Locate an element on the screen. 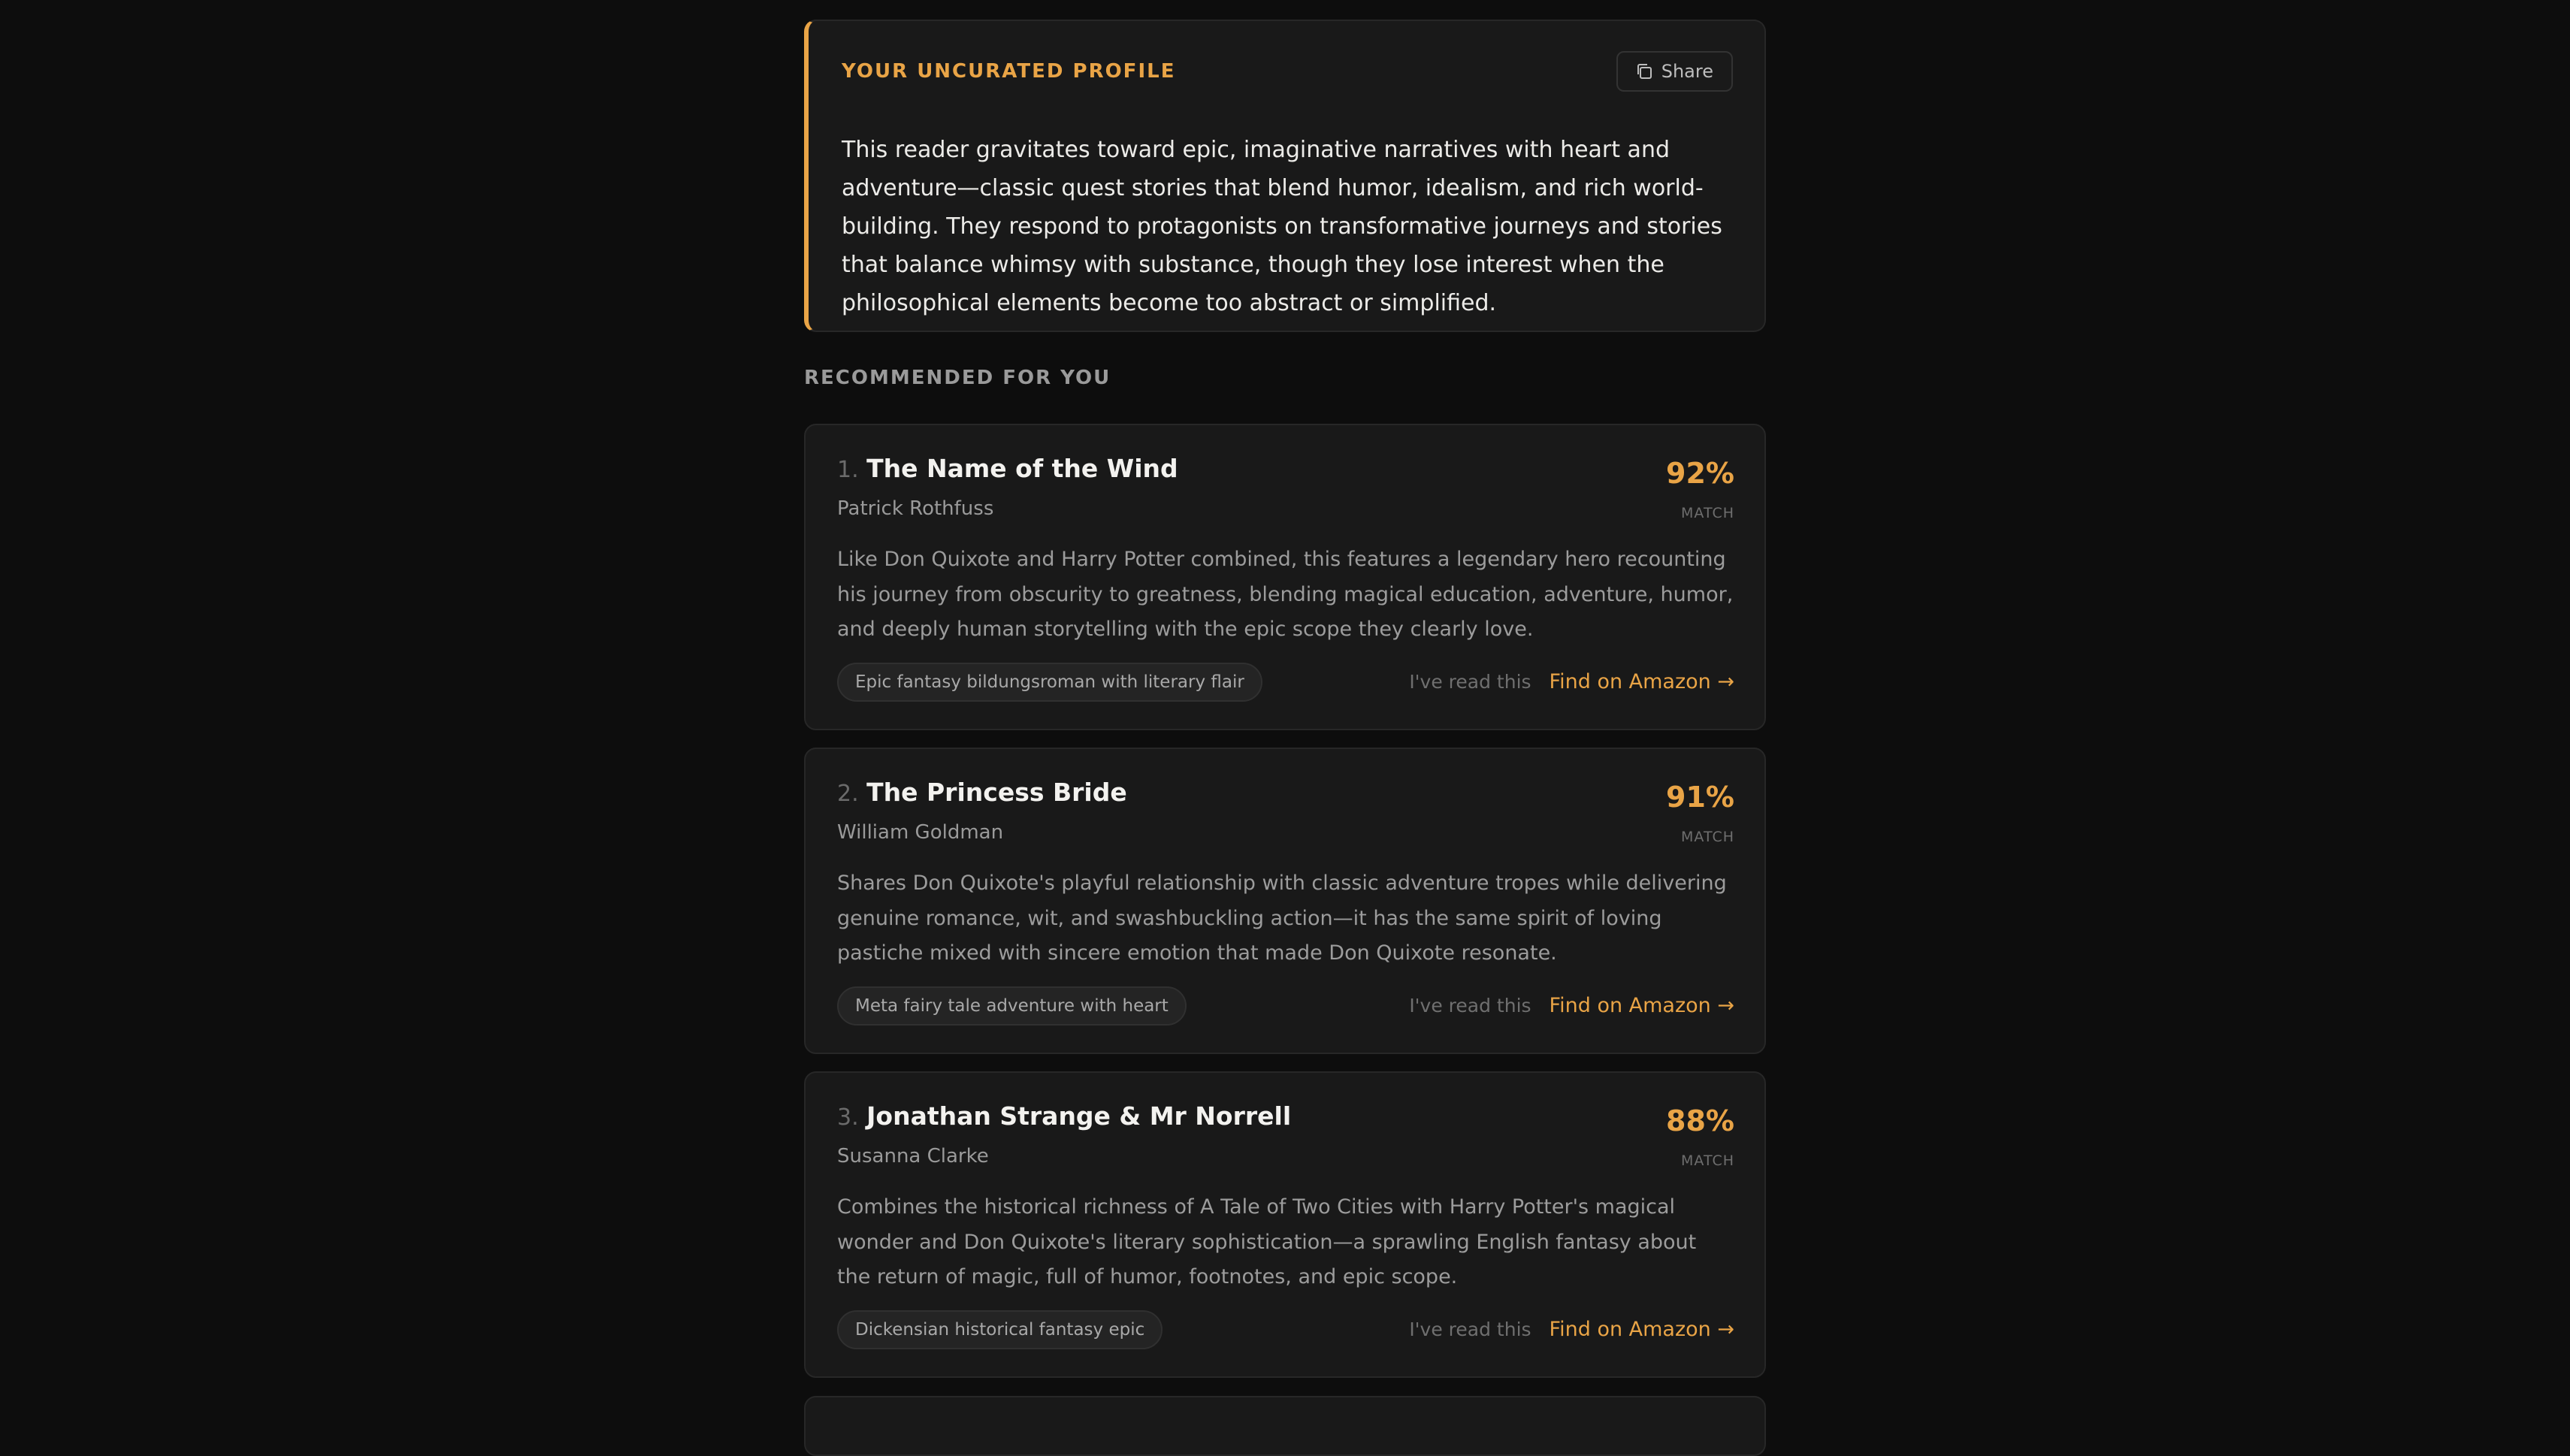 The image size is (2570, 1456). book-author: Patrick Rothfuss is located at coordinates (916, 508).